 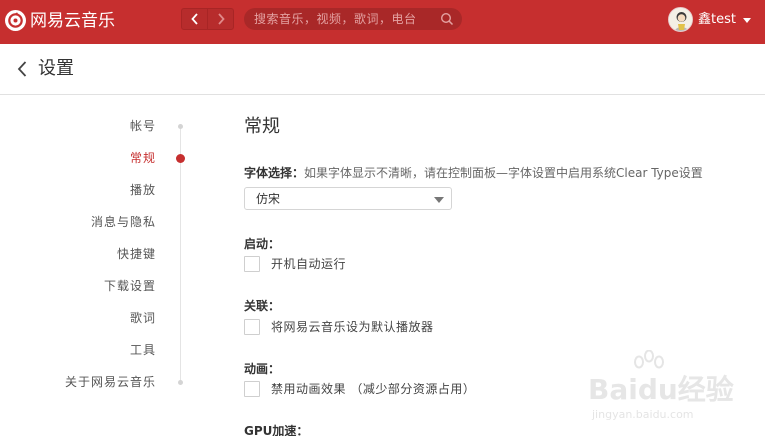 I want to click on baidu-jingyan-watermark: Baidu经验 jingyan.baidu.com, so click(x=675, y=390).